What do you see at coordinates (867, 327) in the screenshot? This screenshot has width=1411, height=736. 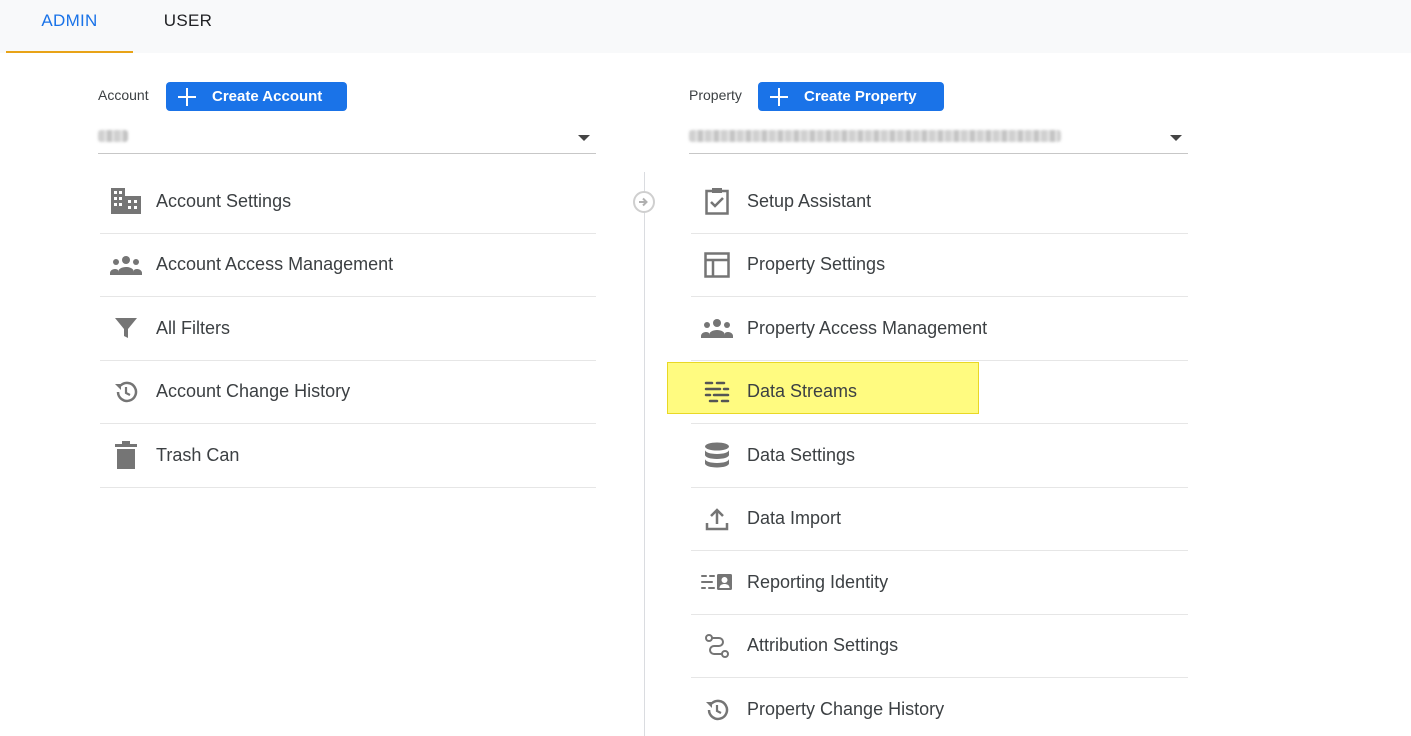 I see `menu-item-label: Property Access Management` at bounding box center [867, 327].